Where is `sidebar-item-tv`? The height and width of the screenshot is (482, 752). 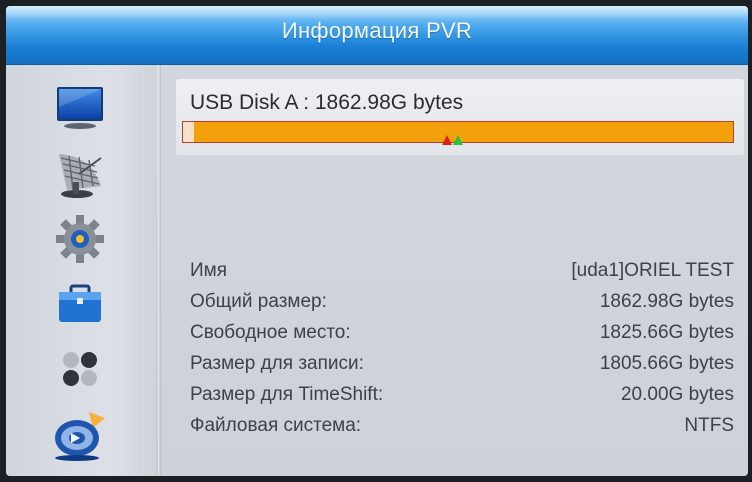
sidebar-item-tv is located at coordinates (80, 107).